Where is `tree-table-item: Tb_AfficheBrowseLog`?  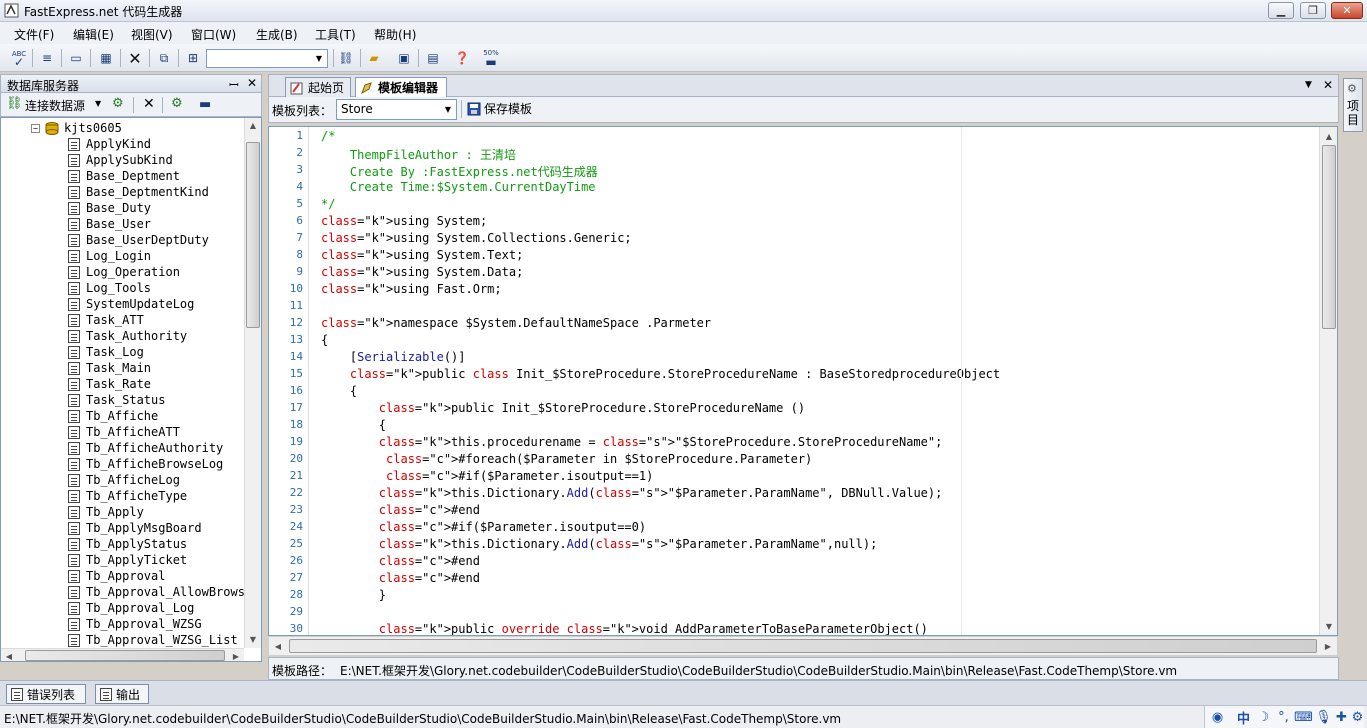
tree-table-item: Tb_AfficheBrowseLog is located at coordinates (145, 464).